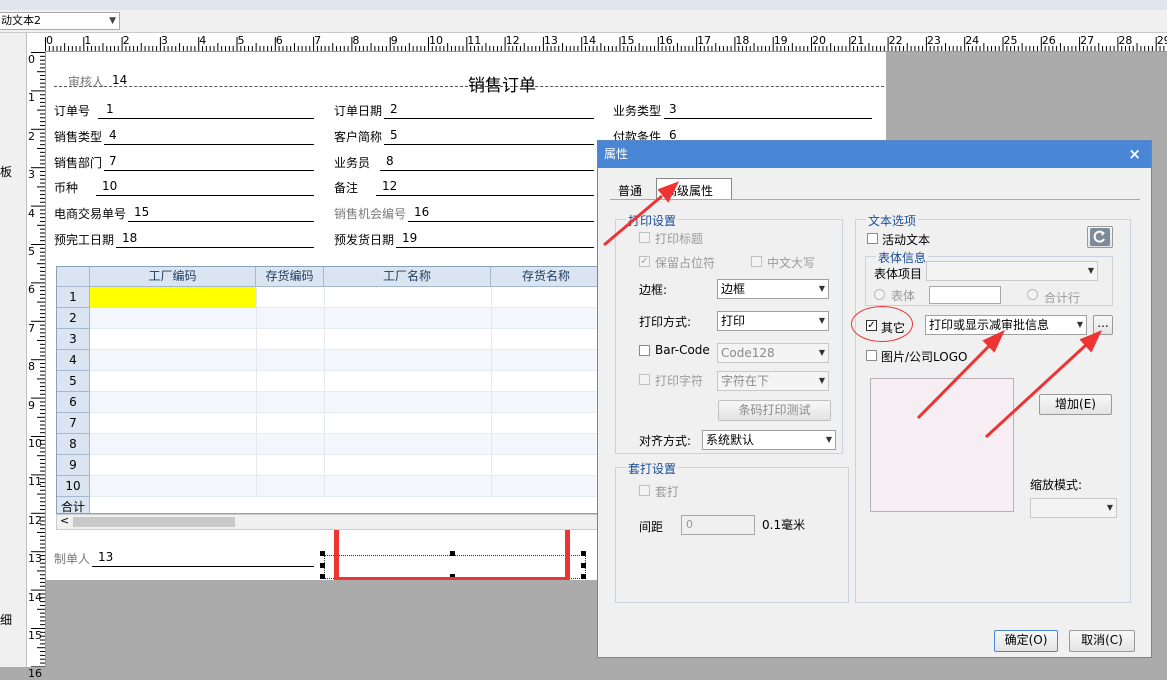 The image size is (1167, 680). What do you see at coordinates (1036, 391) in the screenshot?
I see `arrow-to-more-button` at bounding box center [1036, 391].